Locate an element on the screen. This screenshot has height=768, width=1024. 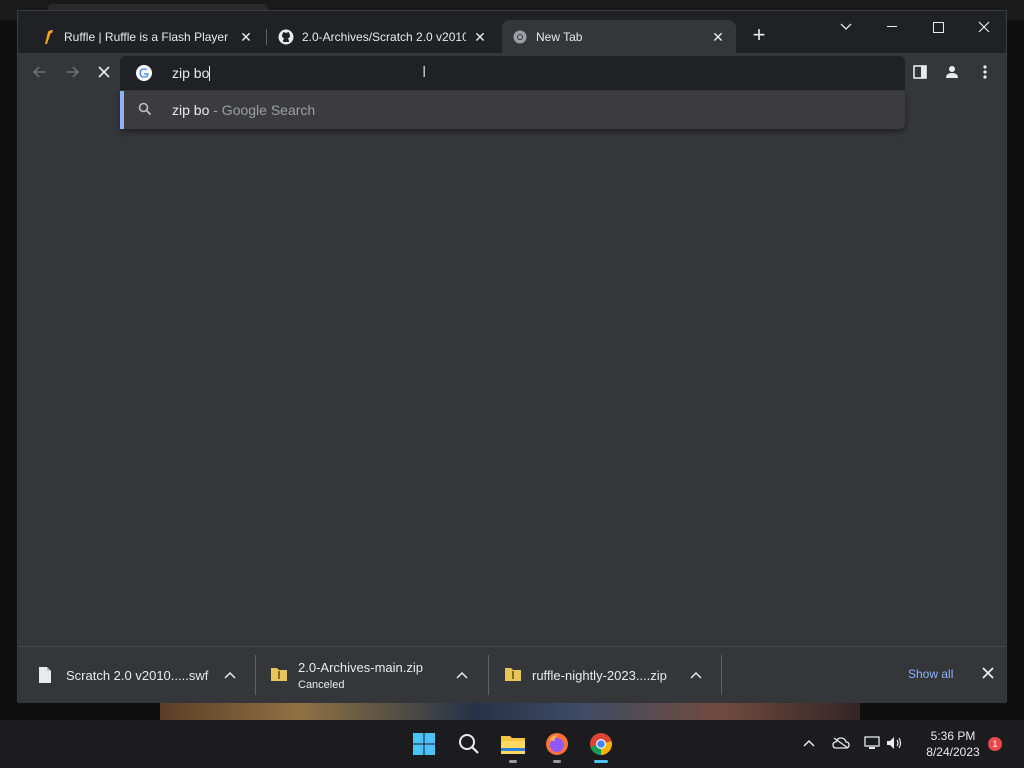
address-input-value: zip bo is located at coordinates (191, 73).